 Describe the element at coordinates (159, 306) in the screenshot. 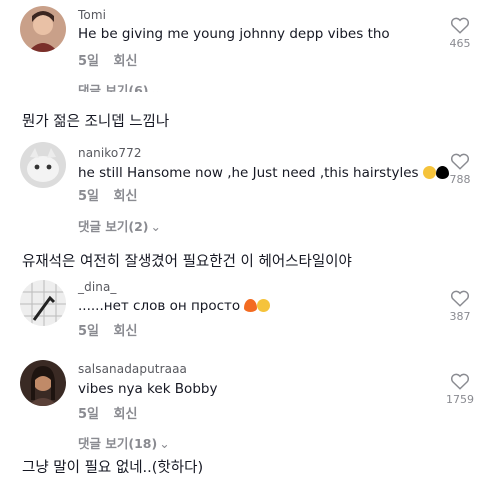

I see `comment-text-content: ......нет слов он просто` at that location.